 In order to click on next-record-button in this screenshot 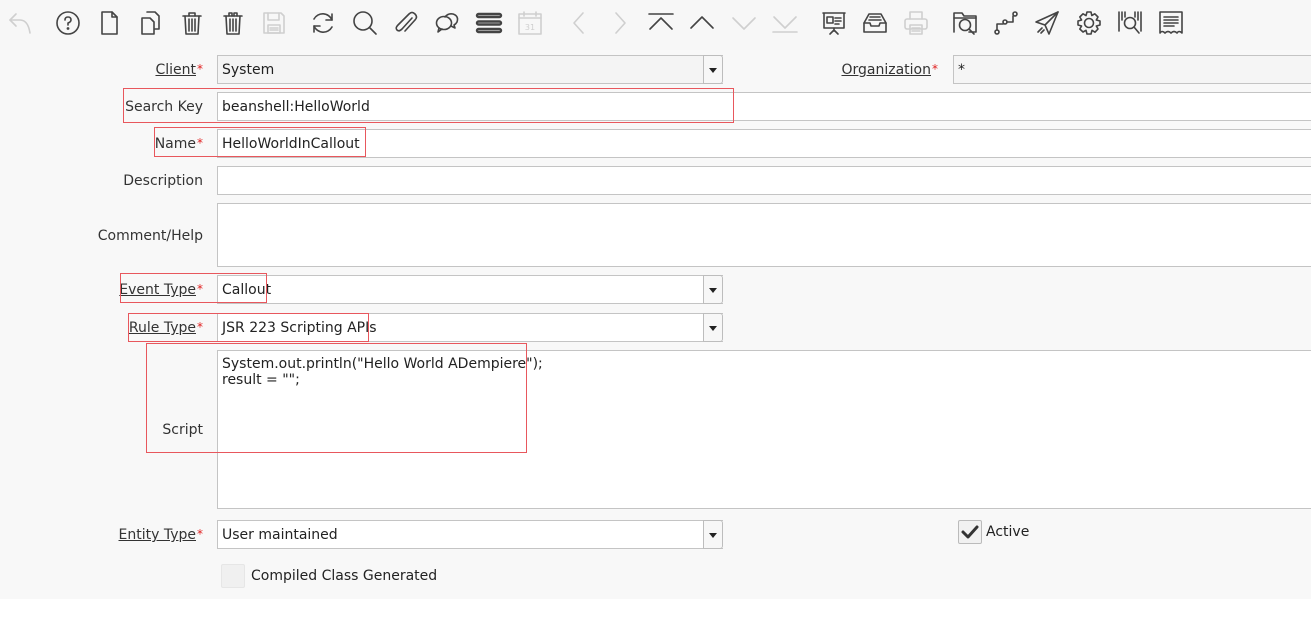, I will do `click(620, 23)`.